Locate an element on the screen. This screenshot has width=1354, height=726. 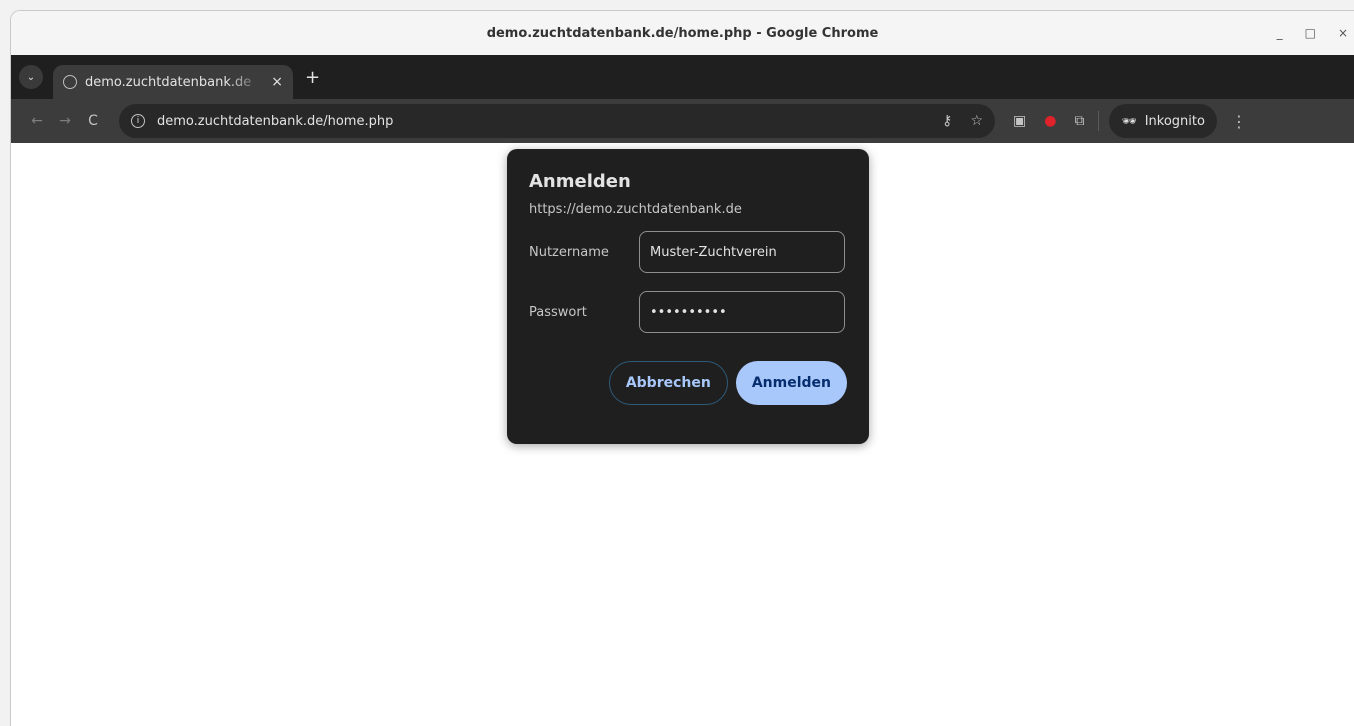
site-info-icon: i is located at coordinates (138, 121).